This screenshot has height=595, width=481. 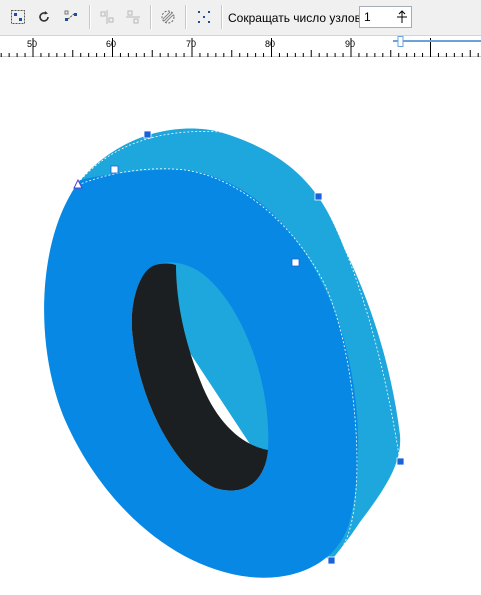 I want to click on ruler-label: 70, so click(x=191, y=44).